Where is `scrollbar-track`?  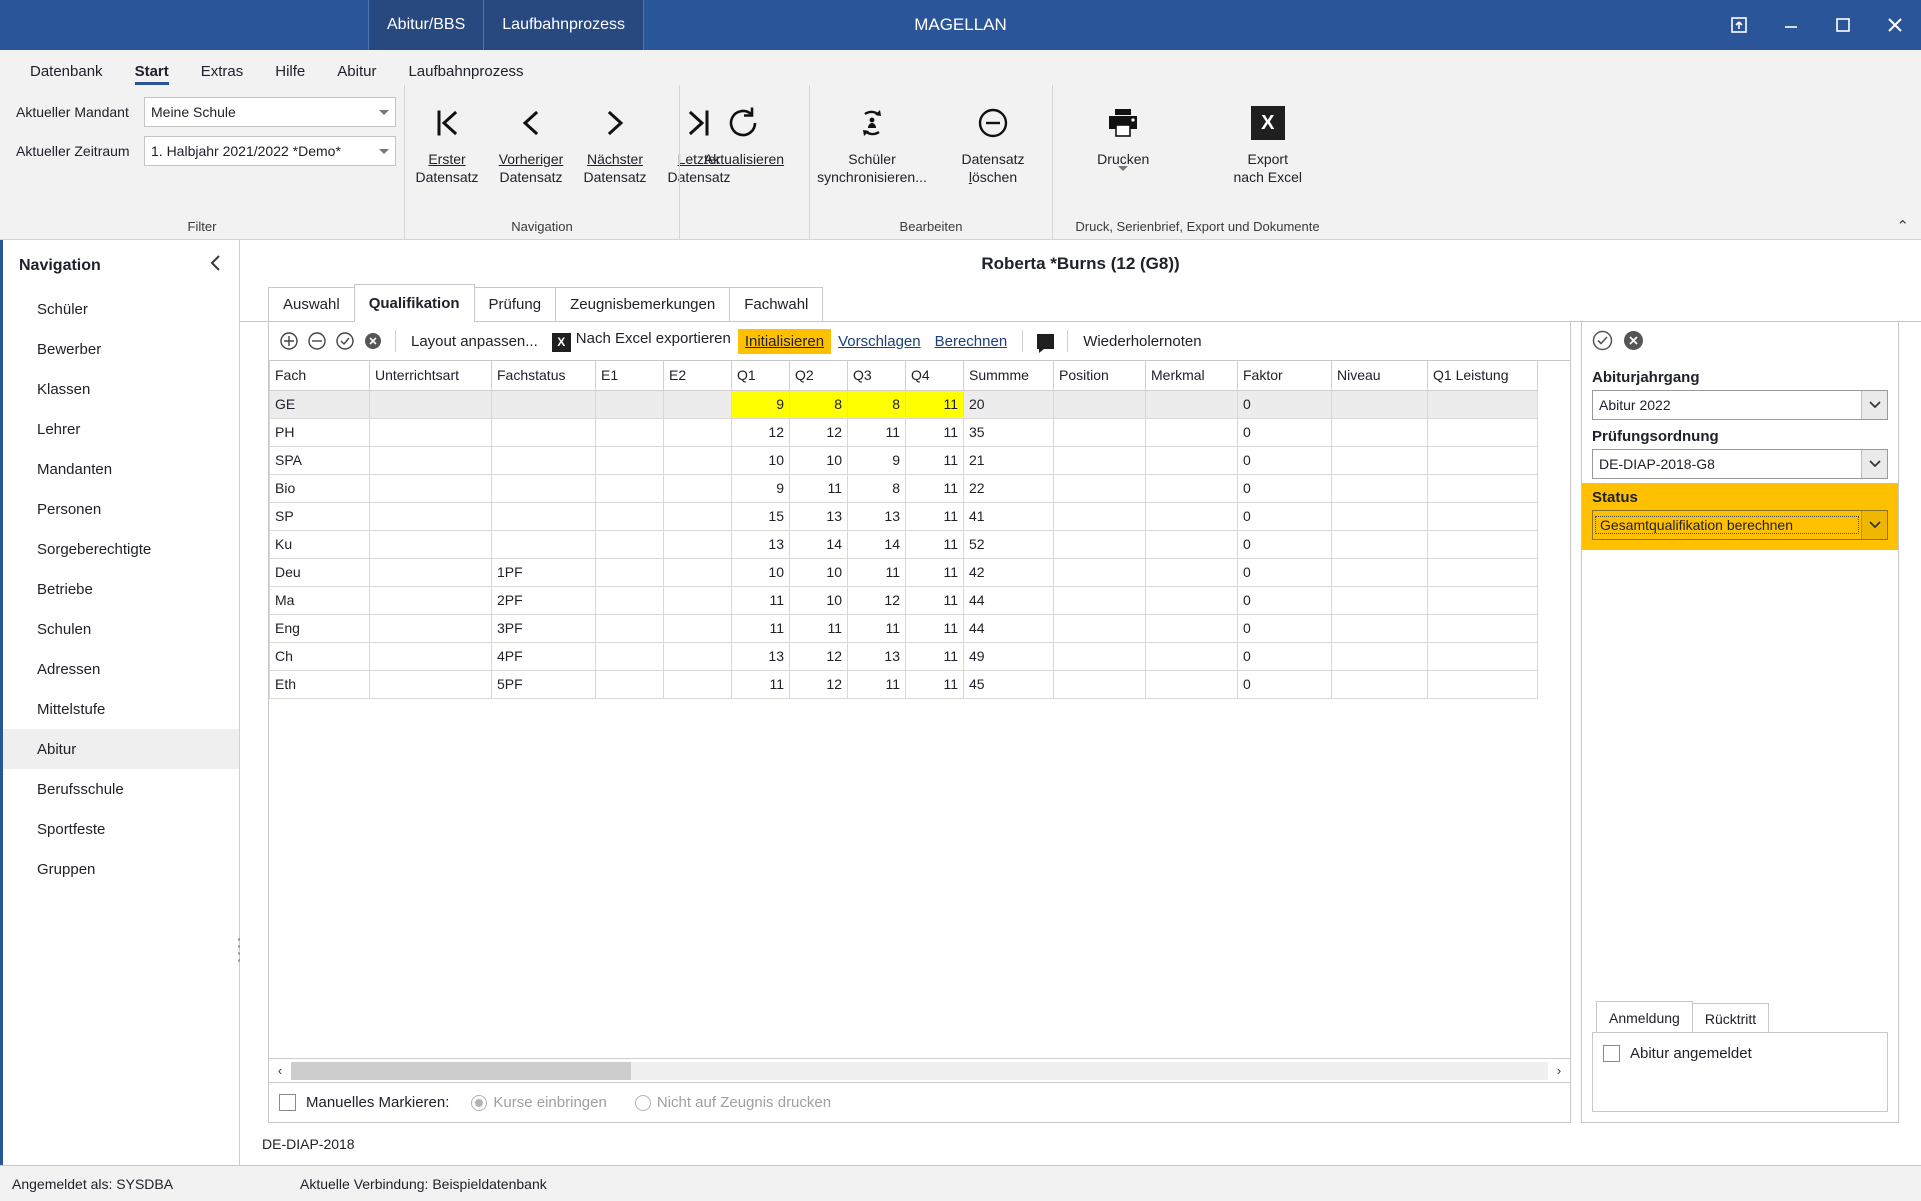
scrollbar-track is located at coordinates (919, 1070).